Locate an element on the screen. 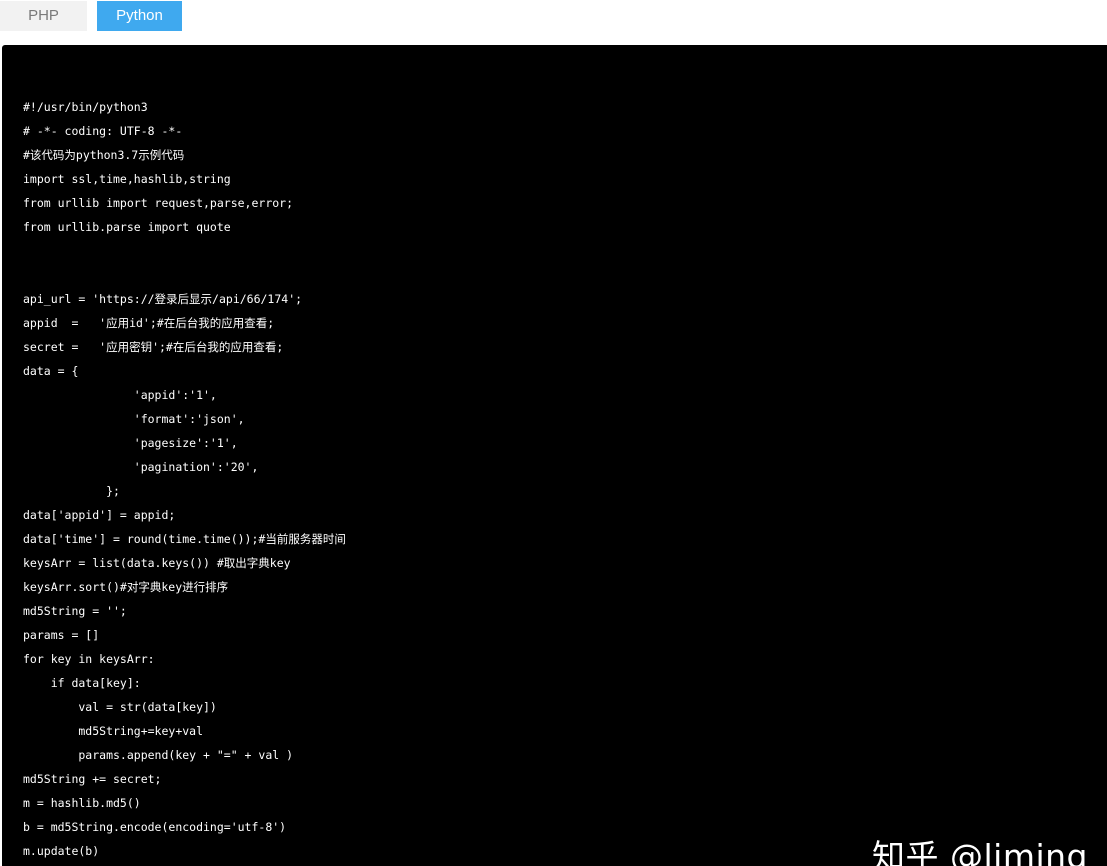 The height and width of the screenshot is (866, 1107). code-line: m.update(b) is located at coordinates (61, 851).